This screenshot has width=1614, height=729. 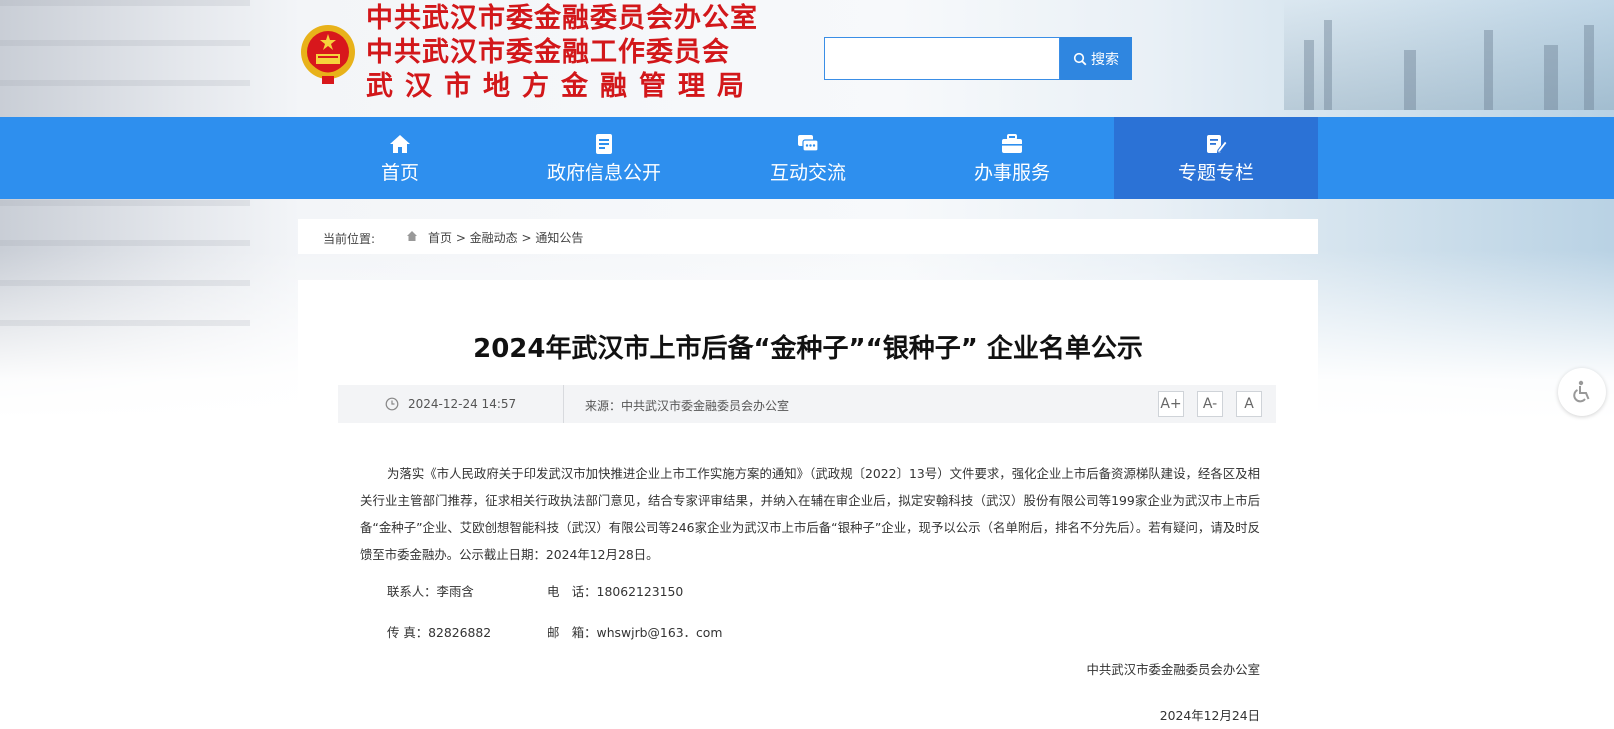 I want to click on breadcrumb-path: 首页 > 金融动态 > 通知公告, so click(x=505, y=237).